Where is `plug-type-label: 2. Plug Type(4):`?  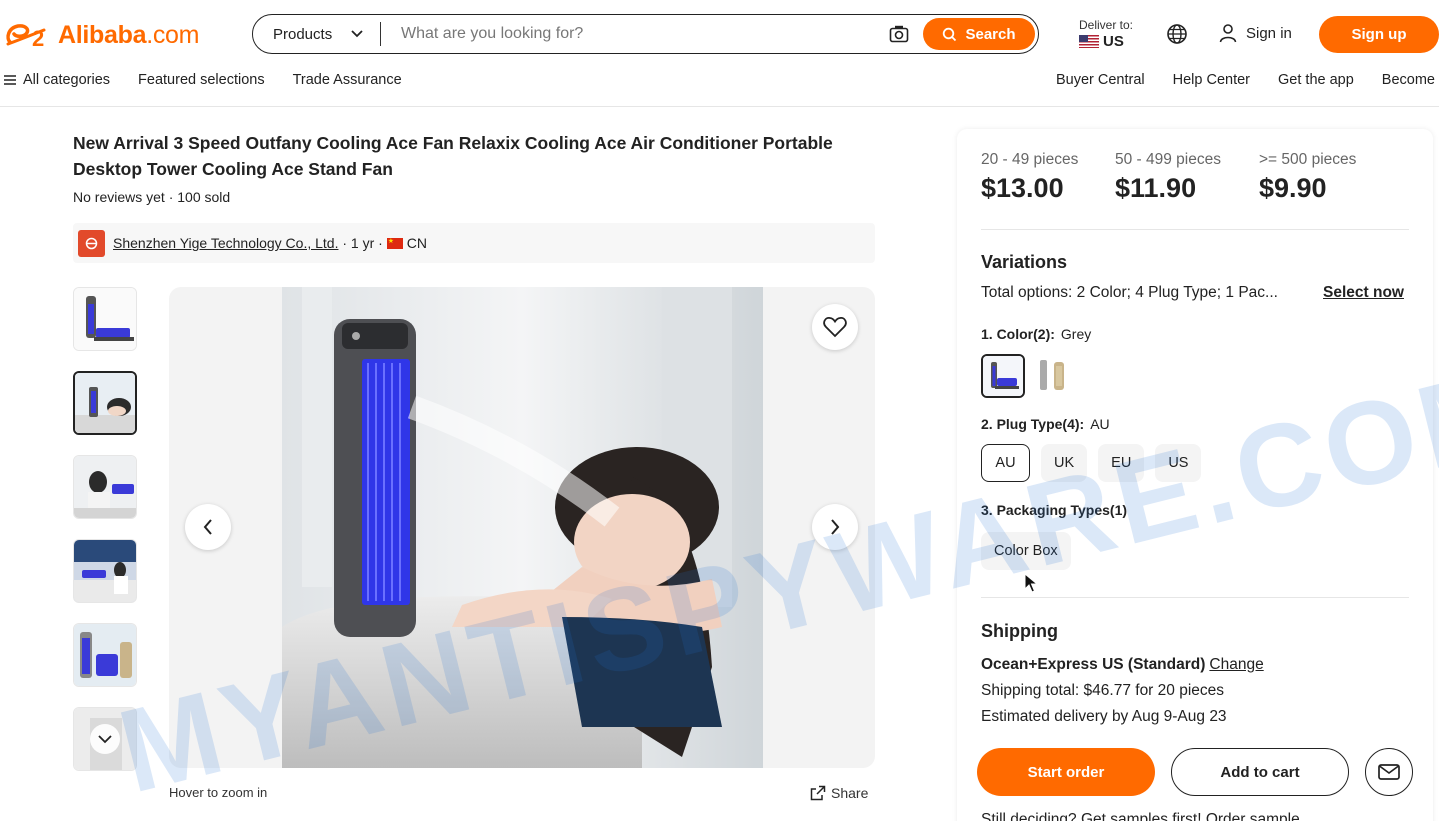 plug-type-label: 2. Plug Type(4): is located at coordinates (1033, 424).